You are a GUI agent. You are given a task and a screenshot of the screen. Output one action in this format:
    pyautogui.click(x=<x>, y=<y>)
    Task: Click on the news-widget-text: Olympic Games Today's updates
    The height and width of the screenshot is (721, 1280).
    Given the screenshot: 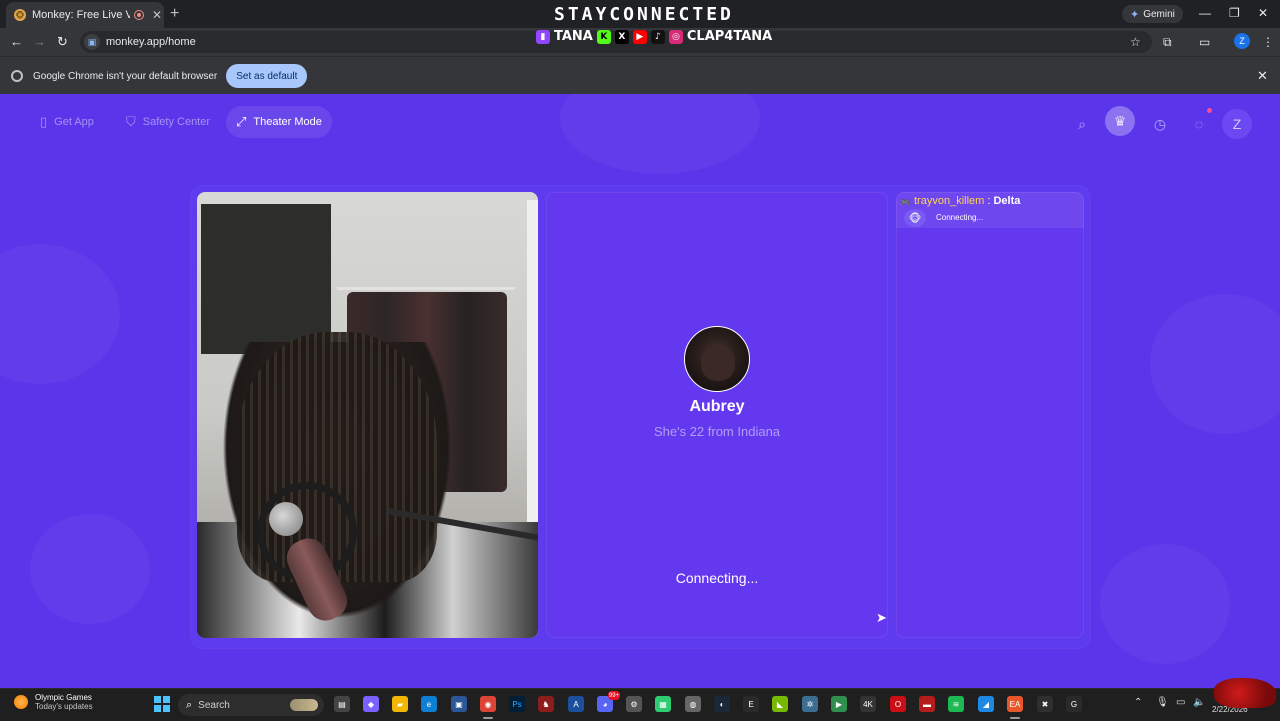 What is the action you would take?
    pyautogui.click(x=64, y=702)
    